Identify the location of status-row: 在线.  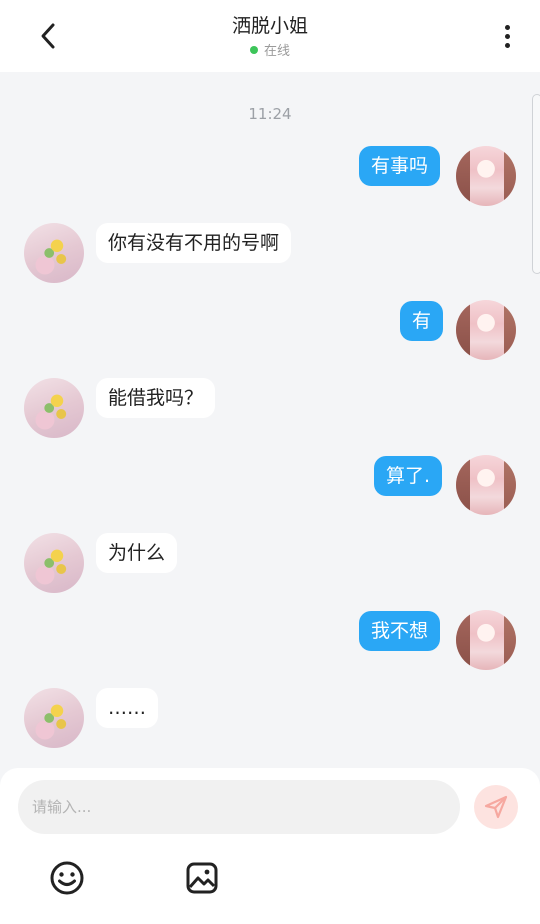
(270, 49).